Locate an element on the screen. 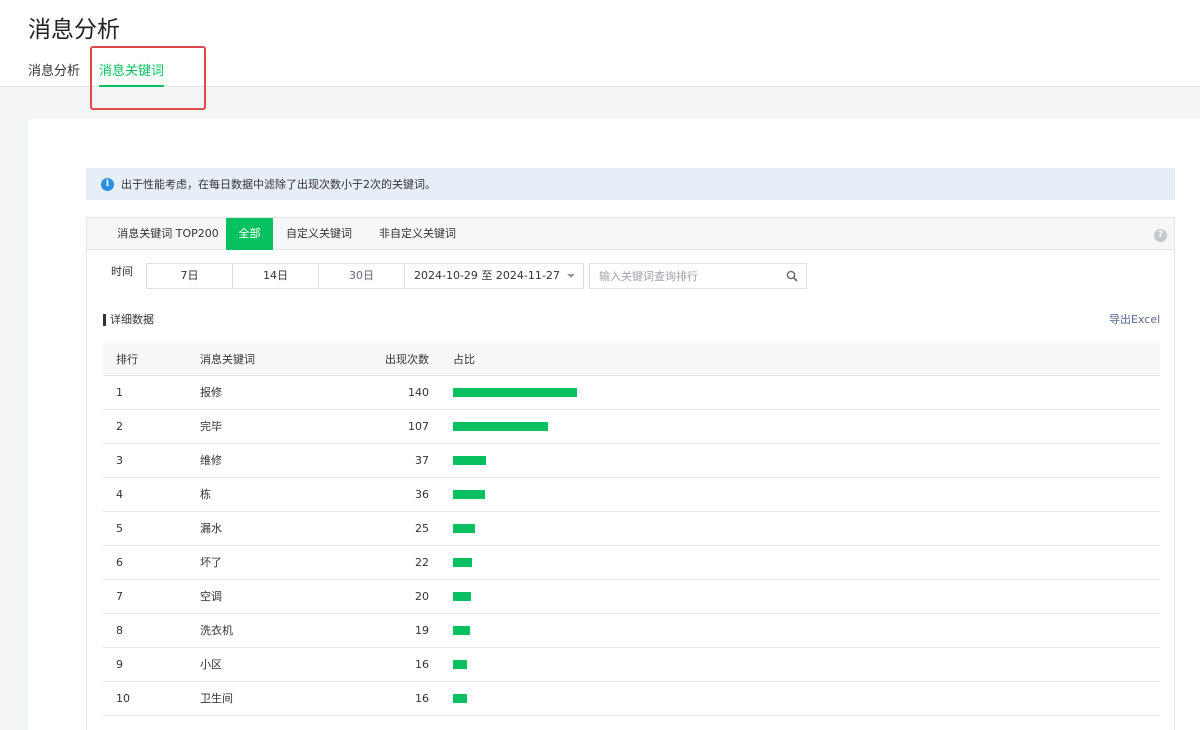  date-range-picker: 2024-10-29 至 2024-11-27 is located at coordinates (494, 276).